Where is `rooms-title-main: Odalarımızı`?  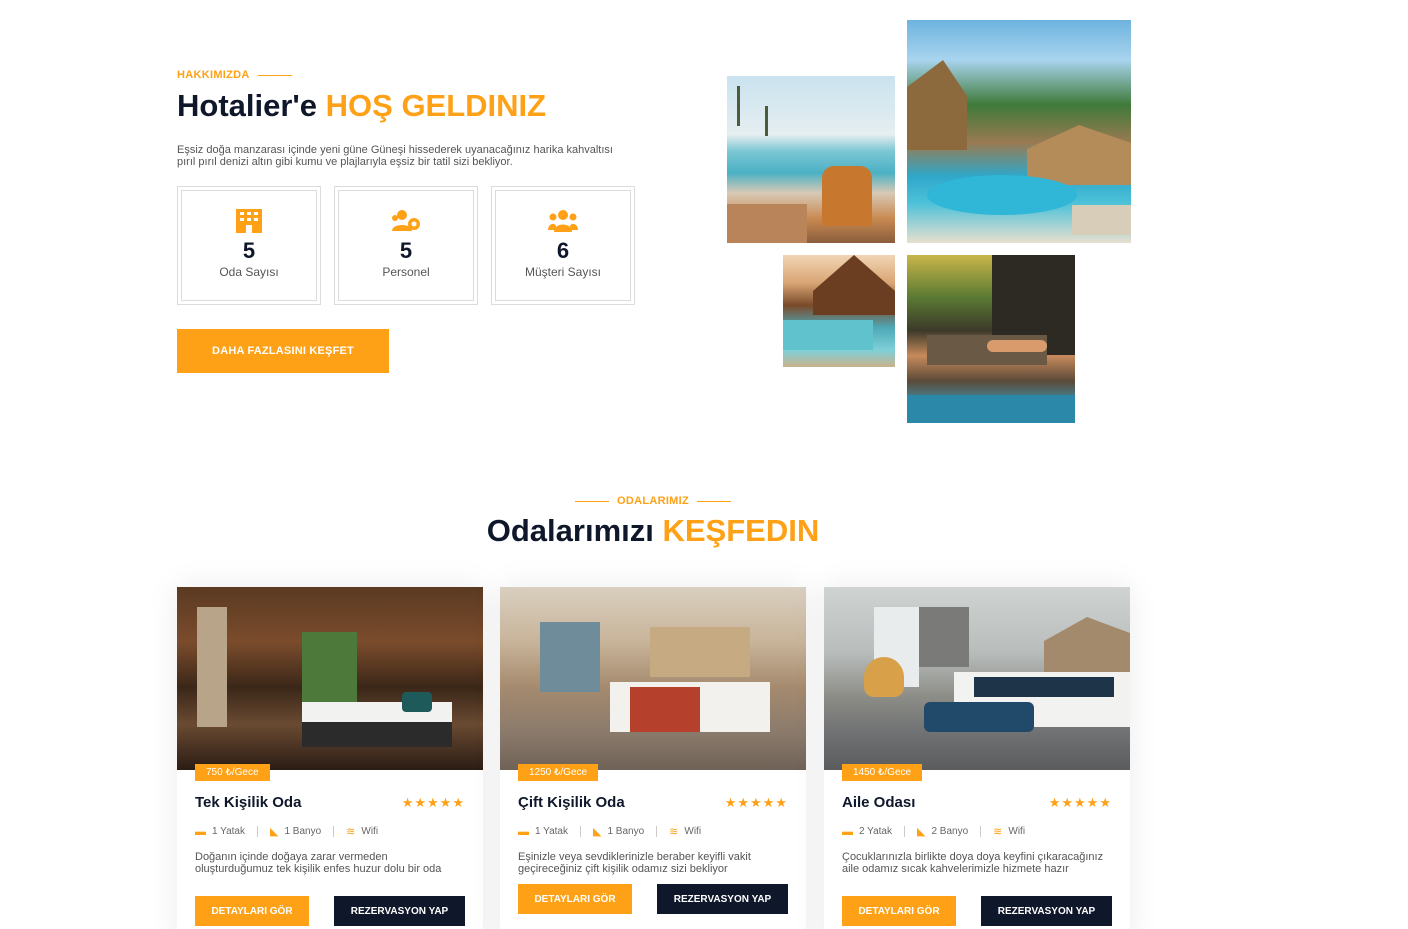
rooms-title-main: Odalarımızı is located at coordinates (574, 530).